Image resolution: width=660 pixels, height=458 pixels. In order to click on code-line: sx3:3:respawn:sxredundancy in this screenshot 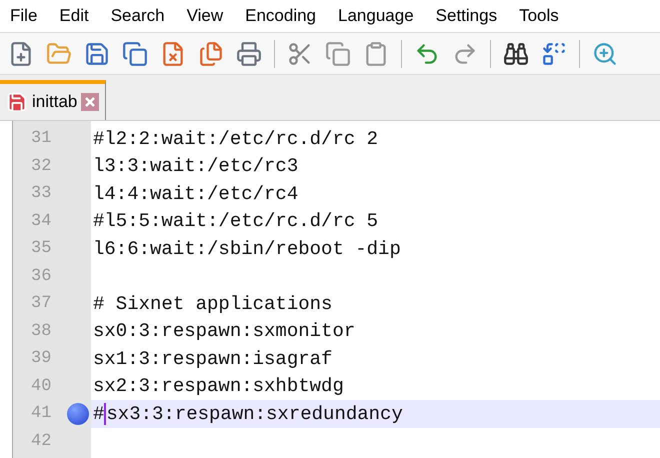, I will do `click(254, 414)`.